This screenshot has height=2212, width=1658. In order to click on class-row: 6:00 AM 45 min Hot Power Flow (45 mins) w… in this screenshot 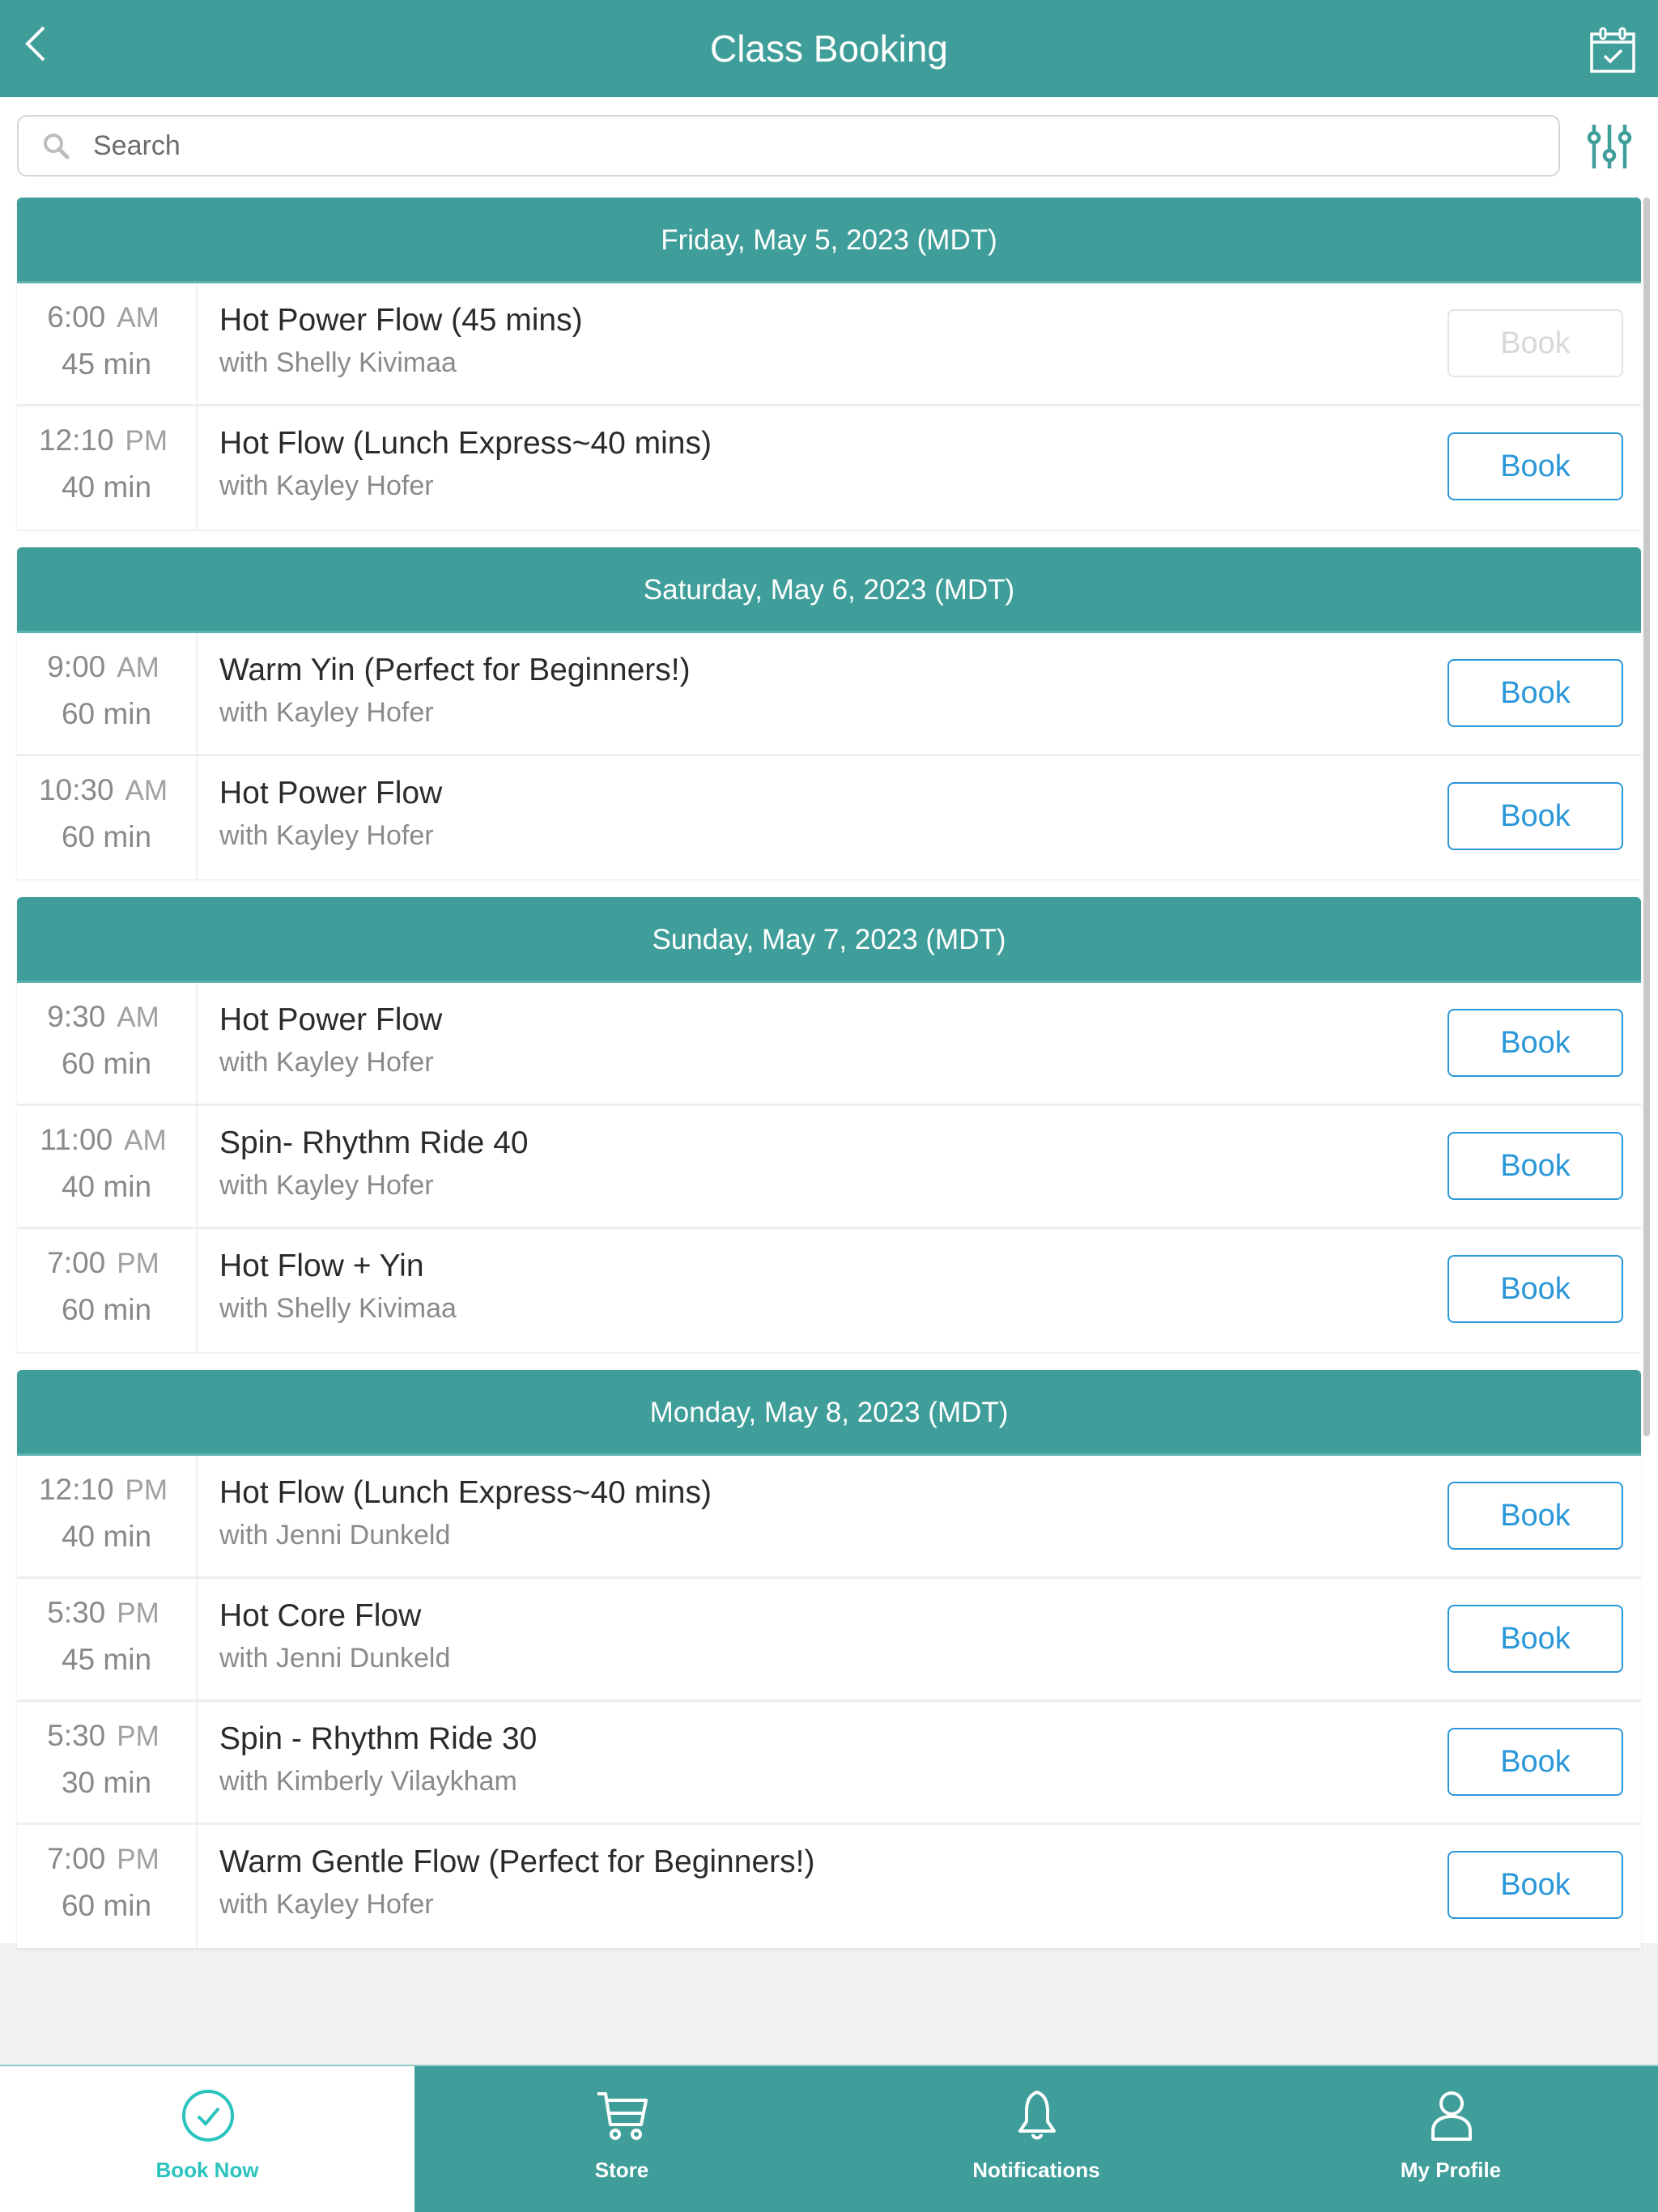, I will do `click(829, 345)`.